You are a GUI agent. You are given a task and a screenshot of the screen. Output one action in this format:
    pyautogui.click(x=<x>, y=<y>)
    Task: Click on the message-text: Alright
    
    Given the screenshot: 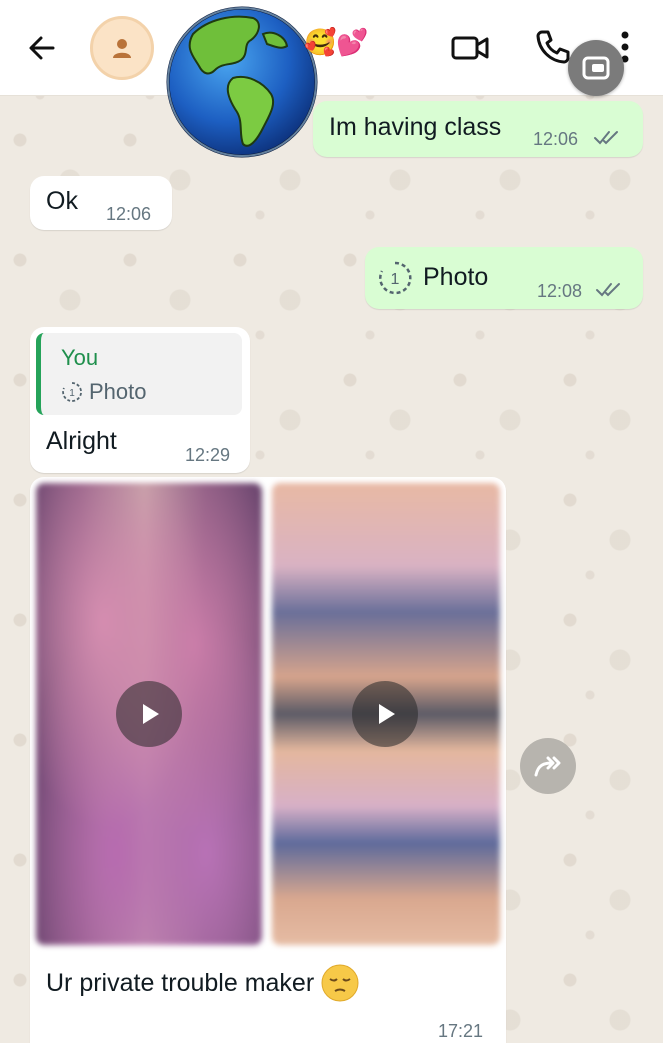 What is the action you would take?
    pyautogui.click(x=81, y=441)
    